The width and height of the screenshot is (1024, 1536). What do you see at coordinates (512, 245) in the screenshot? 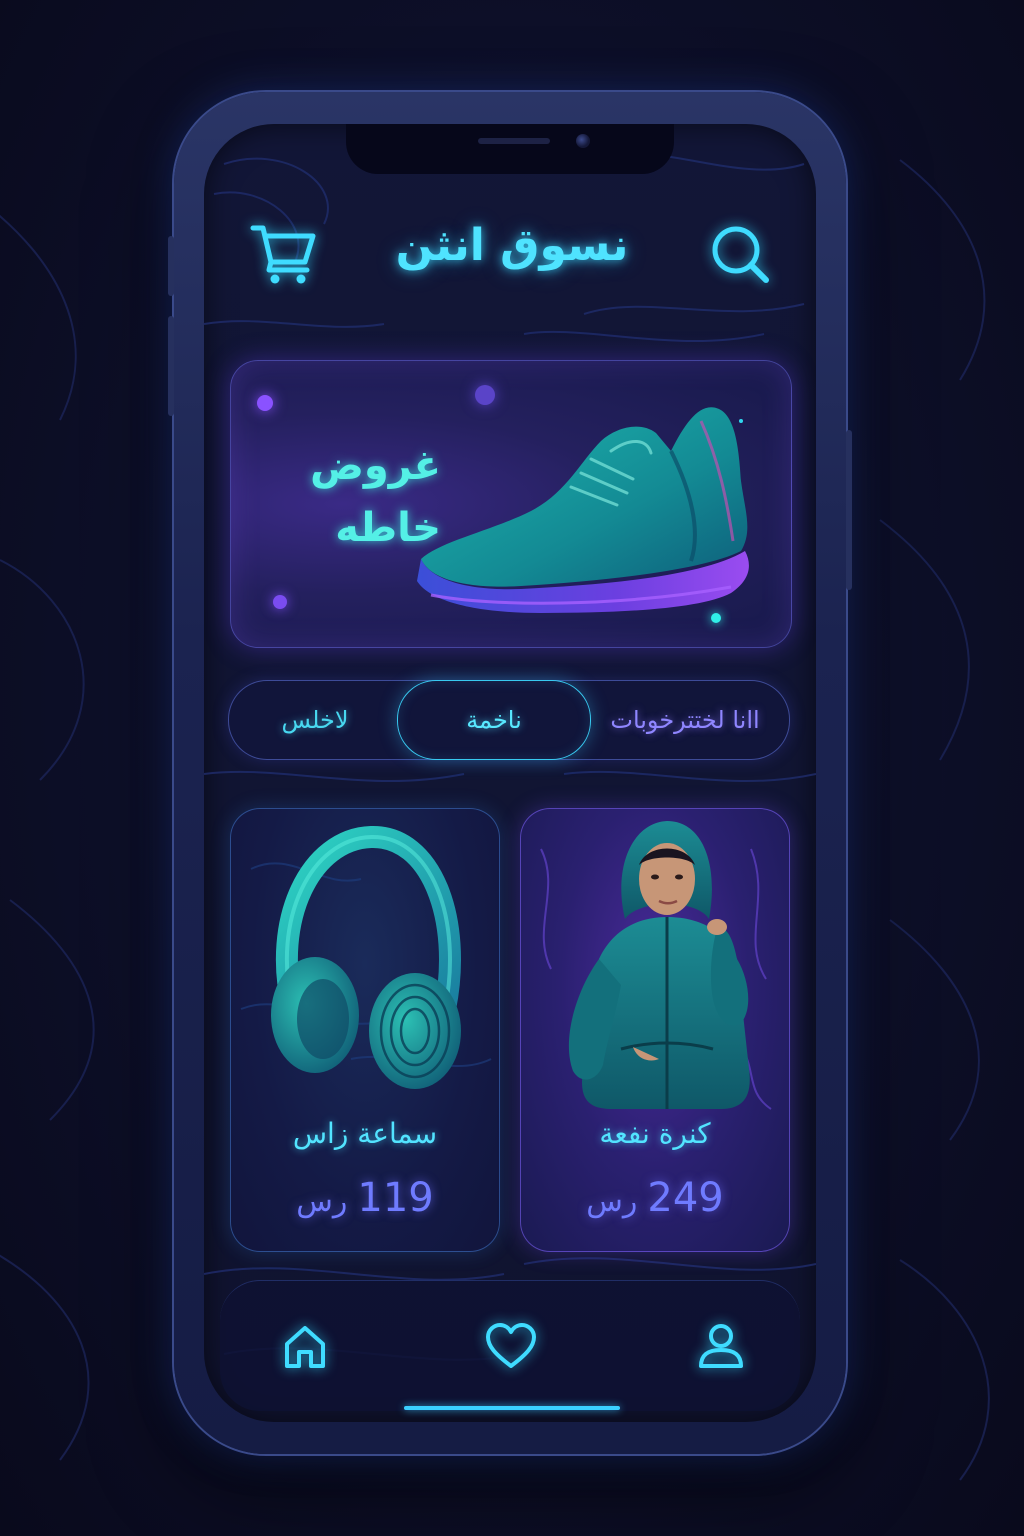
I see `app-title: نسوق انثن` at bounding box center [512, 245].